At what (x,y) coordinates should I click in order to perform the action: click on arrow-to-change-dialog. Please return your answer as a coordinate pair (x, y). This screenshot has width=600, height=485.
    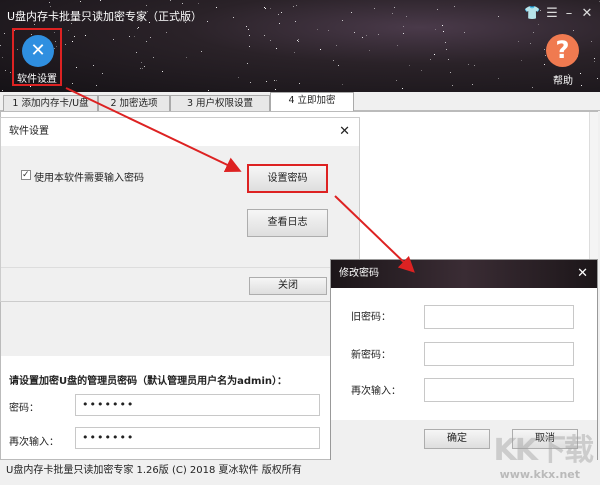
    Looking at the image, I should click on (374, 234).